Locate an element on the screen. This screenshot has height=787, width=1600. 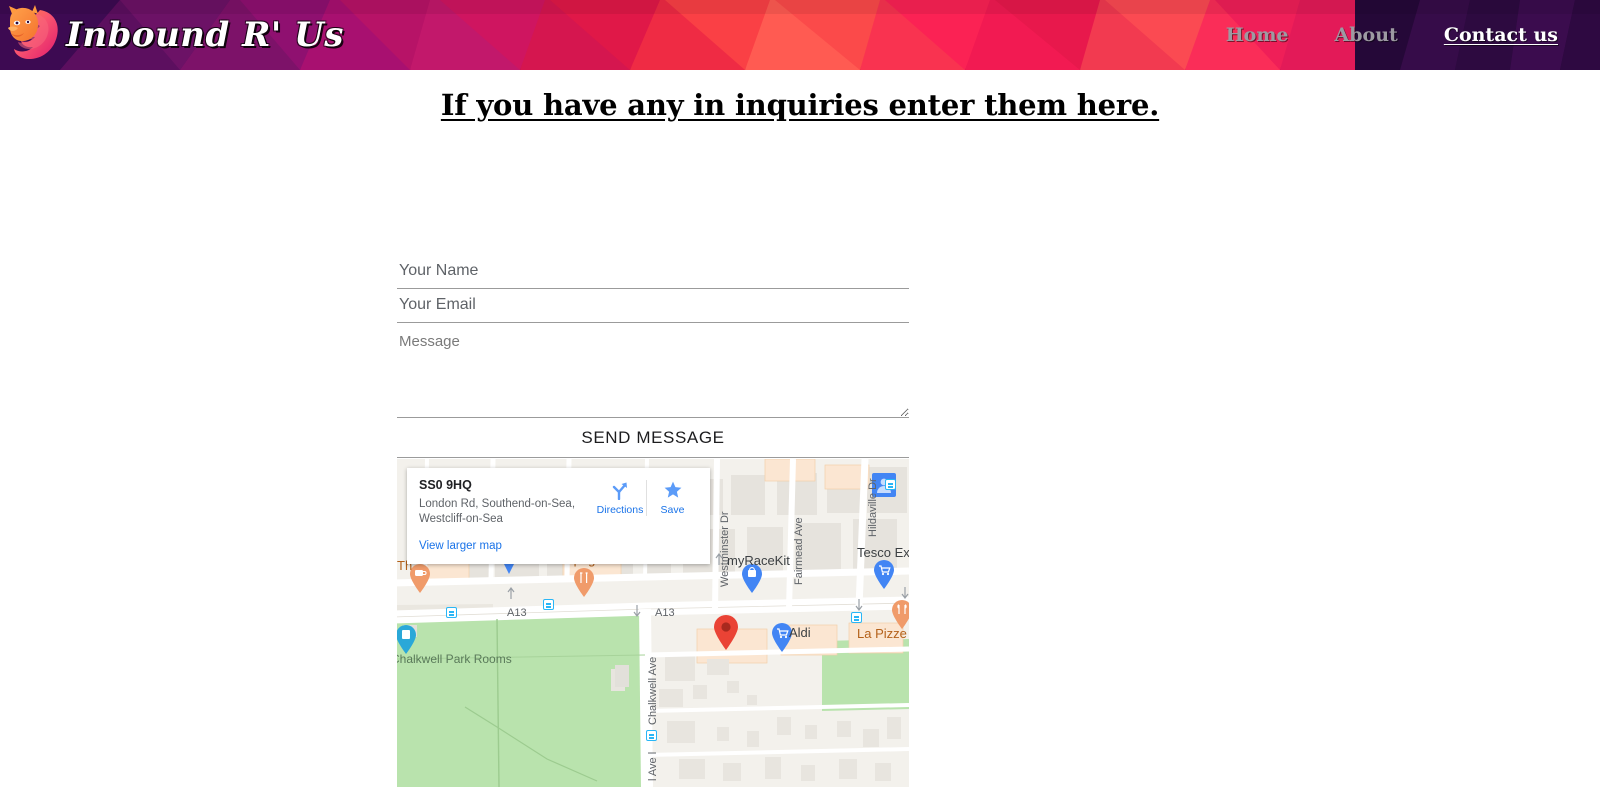
road-label-fairmead-ave: Fairmead Ave is located at coordinates (799, 551).